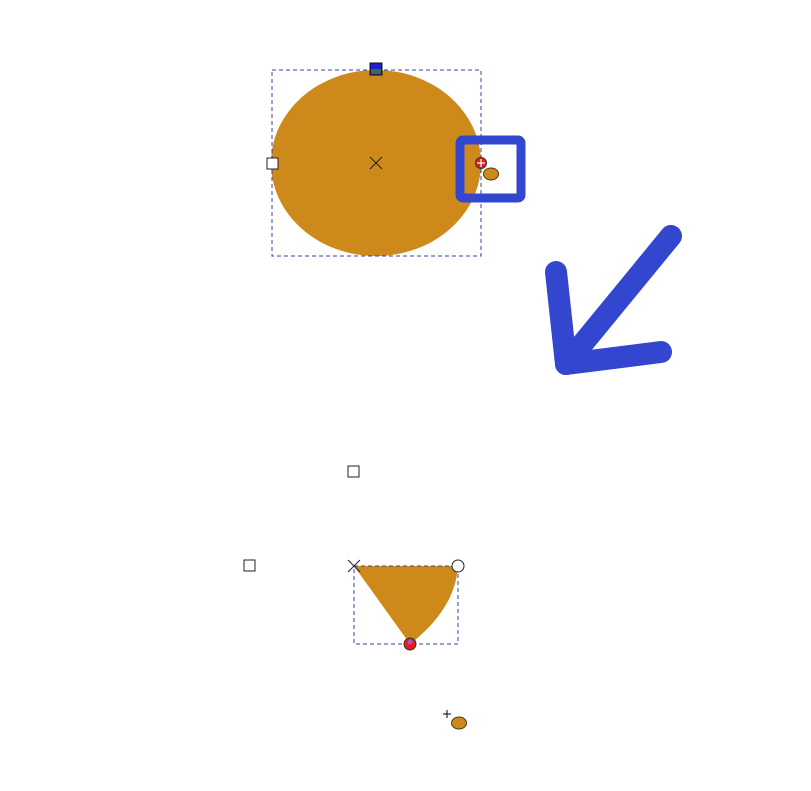 Image resolution: width=811 pixels, height=791 pixels. I want to click on rotation-handle-icon, so click(376, 69).